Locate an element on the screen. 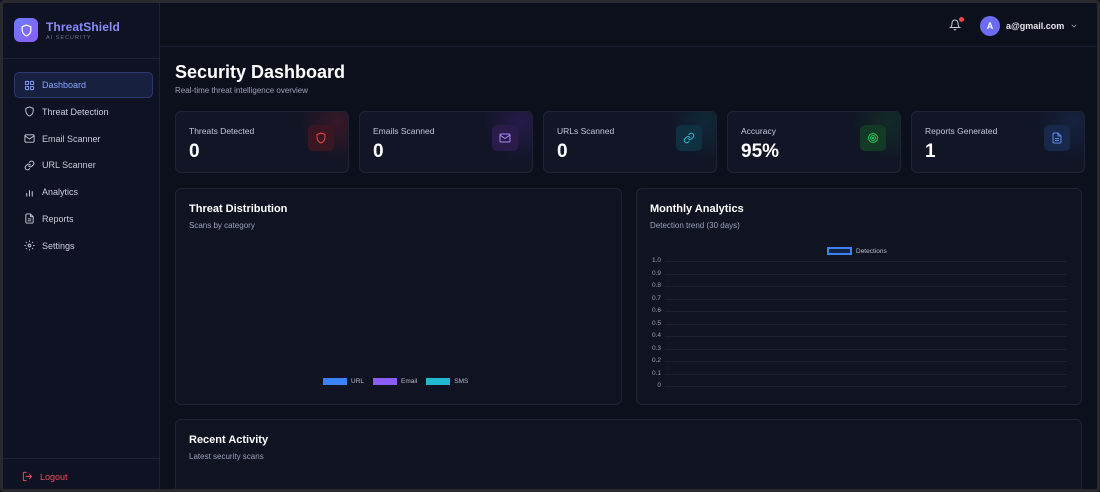  topbar: A a@gmail.com is located at coordinates (628, 25).